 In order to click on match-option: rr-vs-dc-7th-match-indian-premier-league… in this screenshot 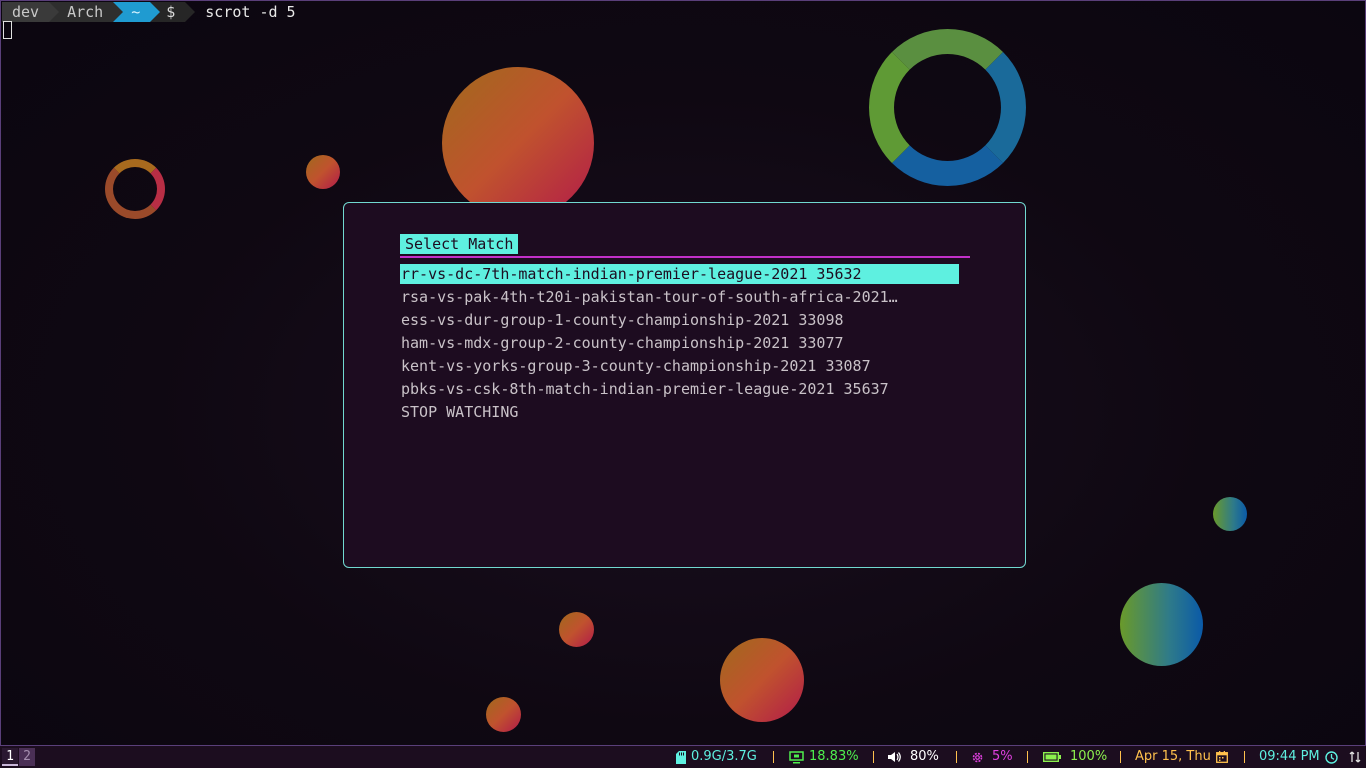, I will do `click(679, 274)`.